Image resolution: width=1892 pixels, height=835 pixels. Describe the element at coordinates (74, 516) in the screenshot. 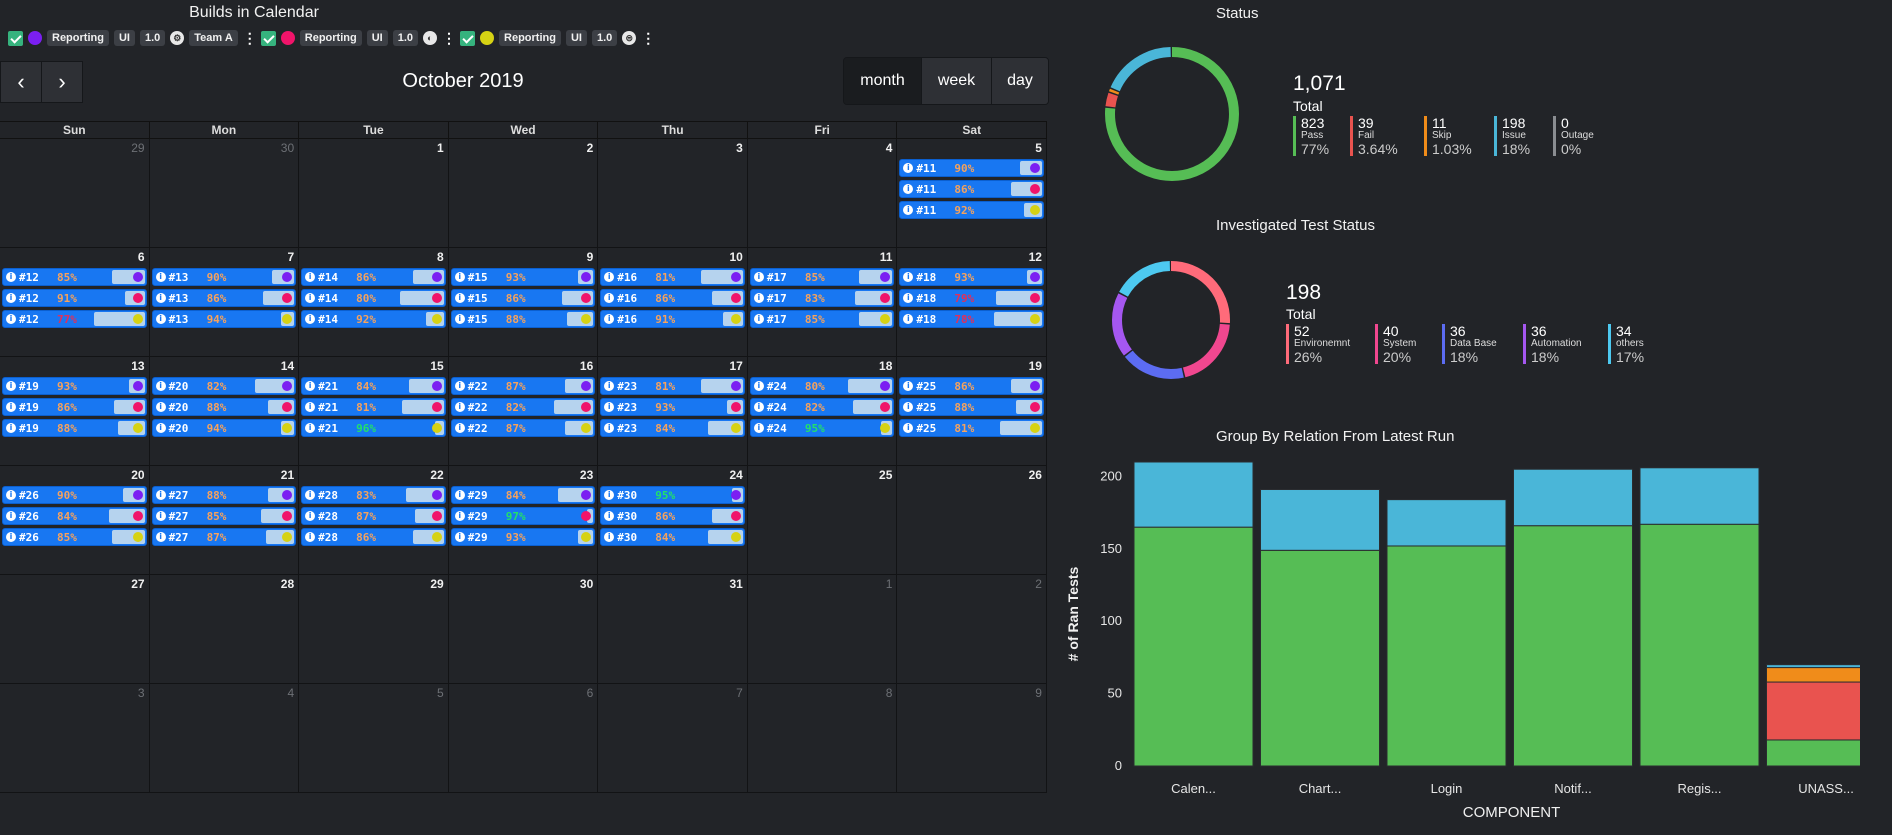

I see `build-event: i #26 84%` at that location.